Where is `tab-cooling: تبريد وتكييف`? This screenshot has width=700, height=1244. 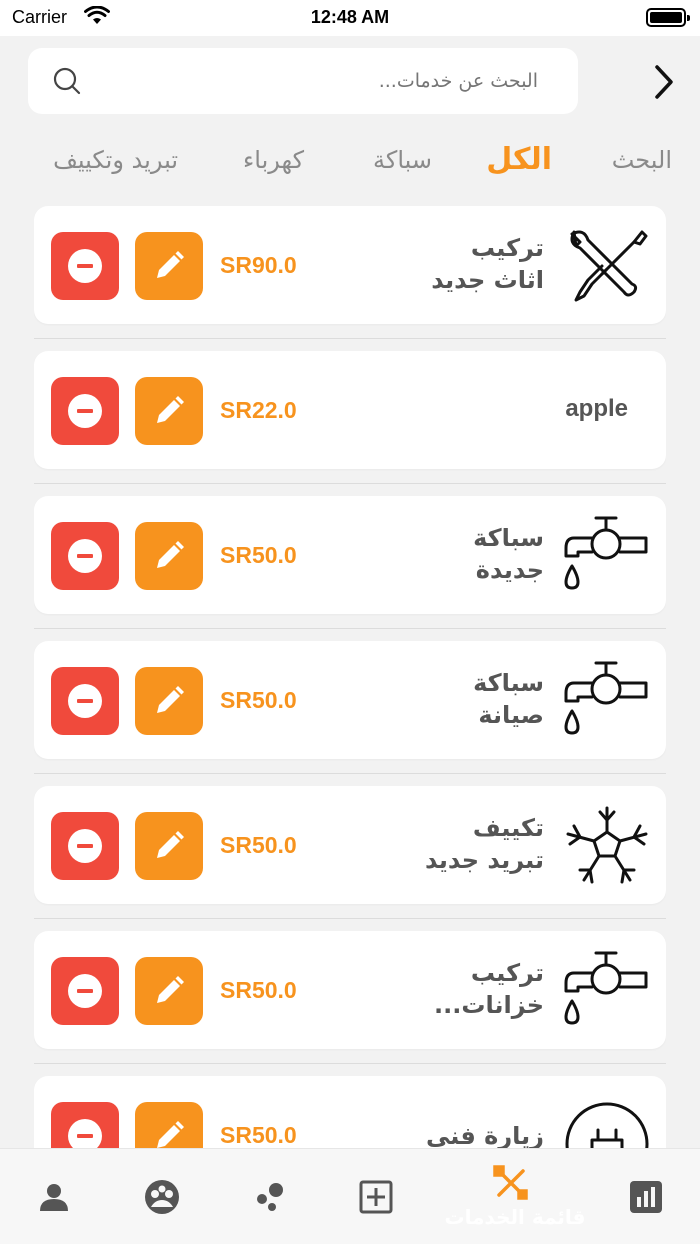
tab-cooling: تبريد وتكييف is located at coordinates (115, 160).